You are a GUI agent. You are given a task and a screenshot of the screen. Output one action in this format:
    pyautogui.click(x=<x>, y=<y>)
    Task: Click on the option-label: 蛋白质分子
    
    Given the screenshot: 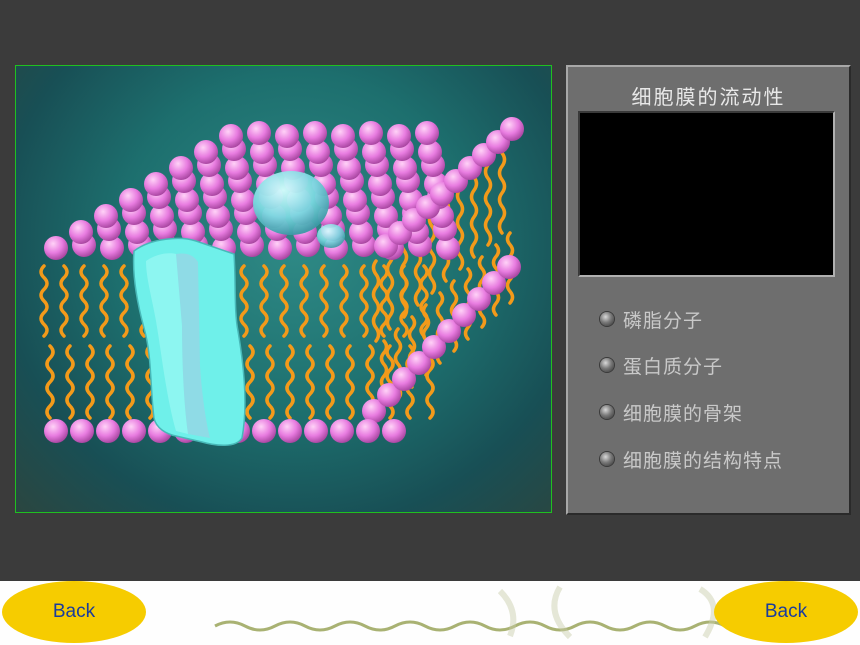 What is the action you would take?
    pyautogui.click(x=673, y=366)
    